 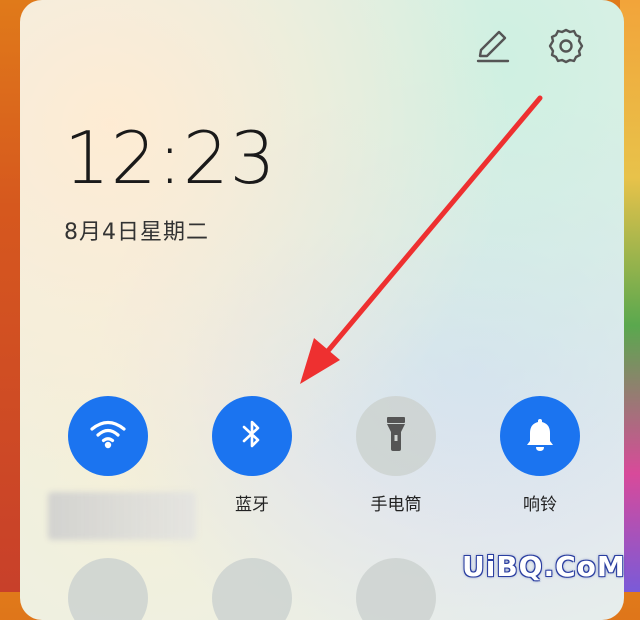 I want to click on gear-icon, so click(x=566, y=46).